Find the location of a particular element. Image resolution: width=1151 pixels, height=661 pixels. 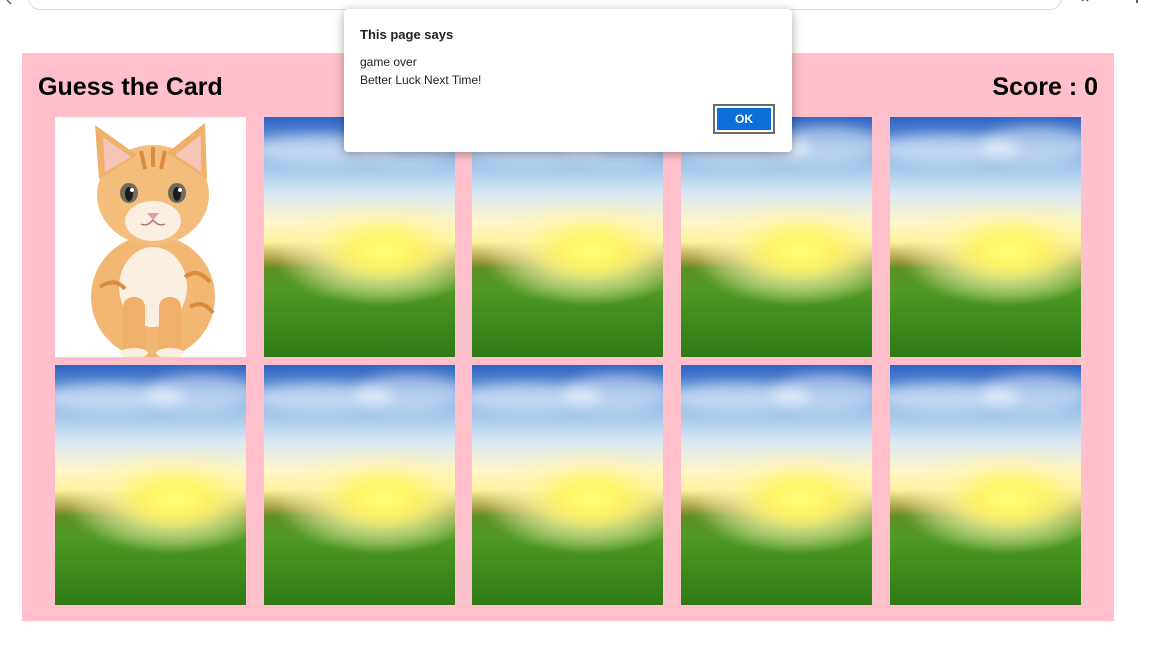

ok-button-label: OK is located at coordinates (744, 119).